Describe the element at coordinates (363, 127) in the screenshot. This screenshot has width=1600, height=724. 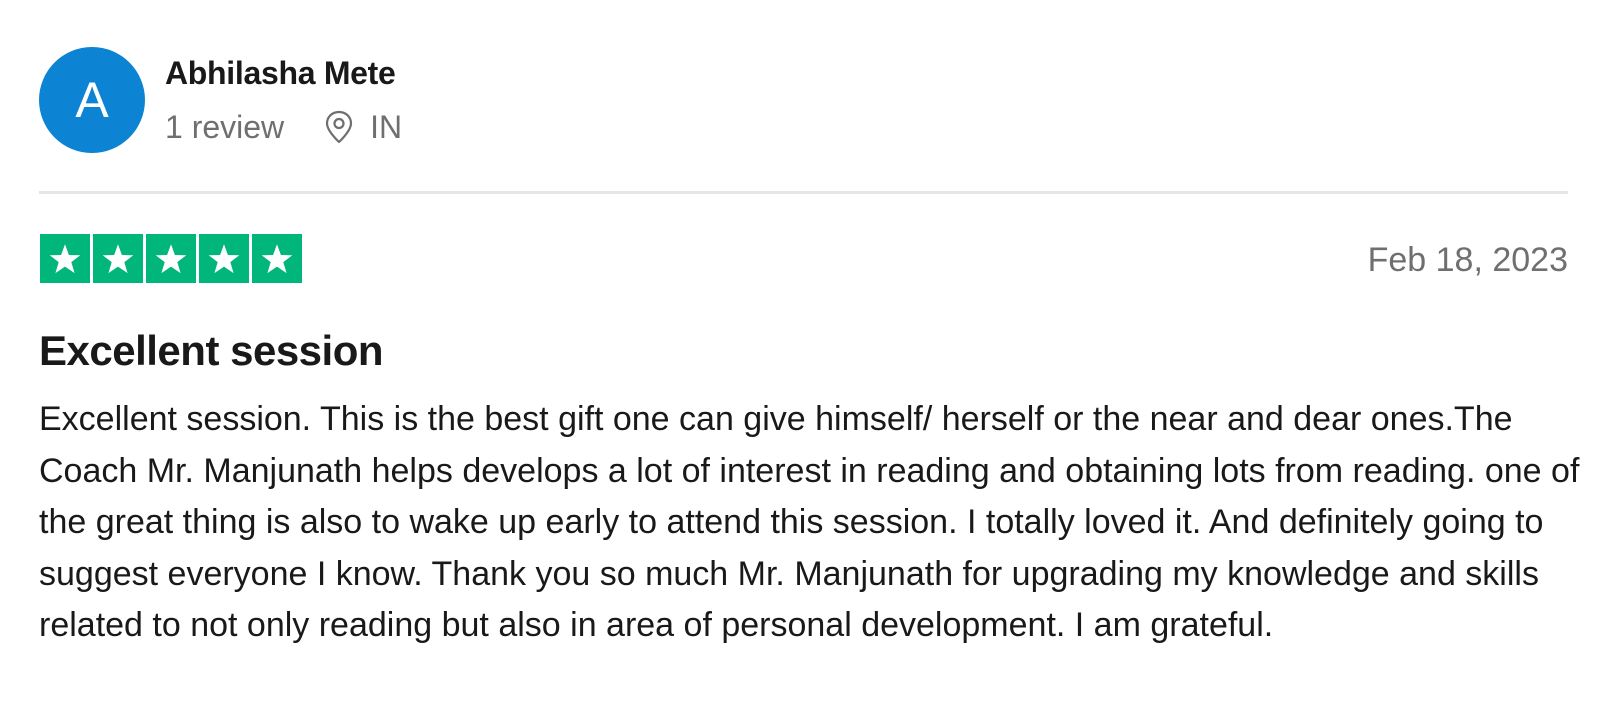
I see `reviewer-location: IN` at that location.